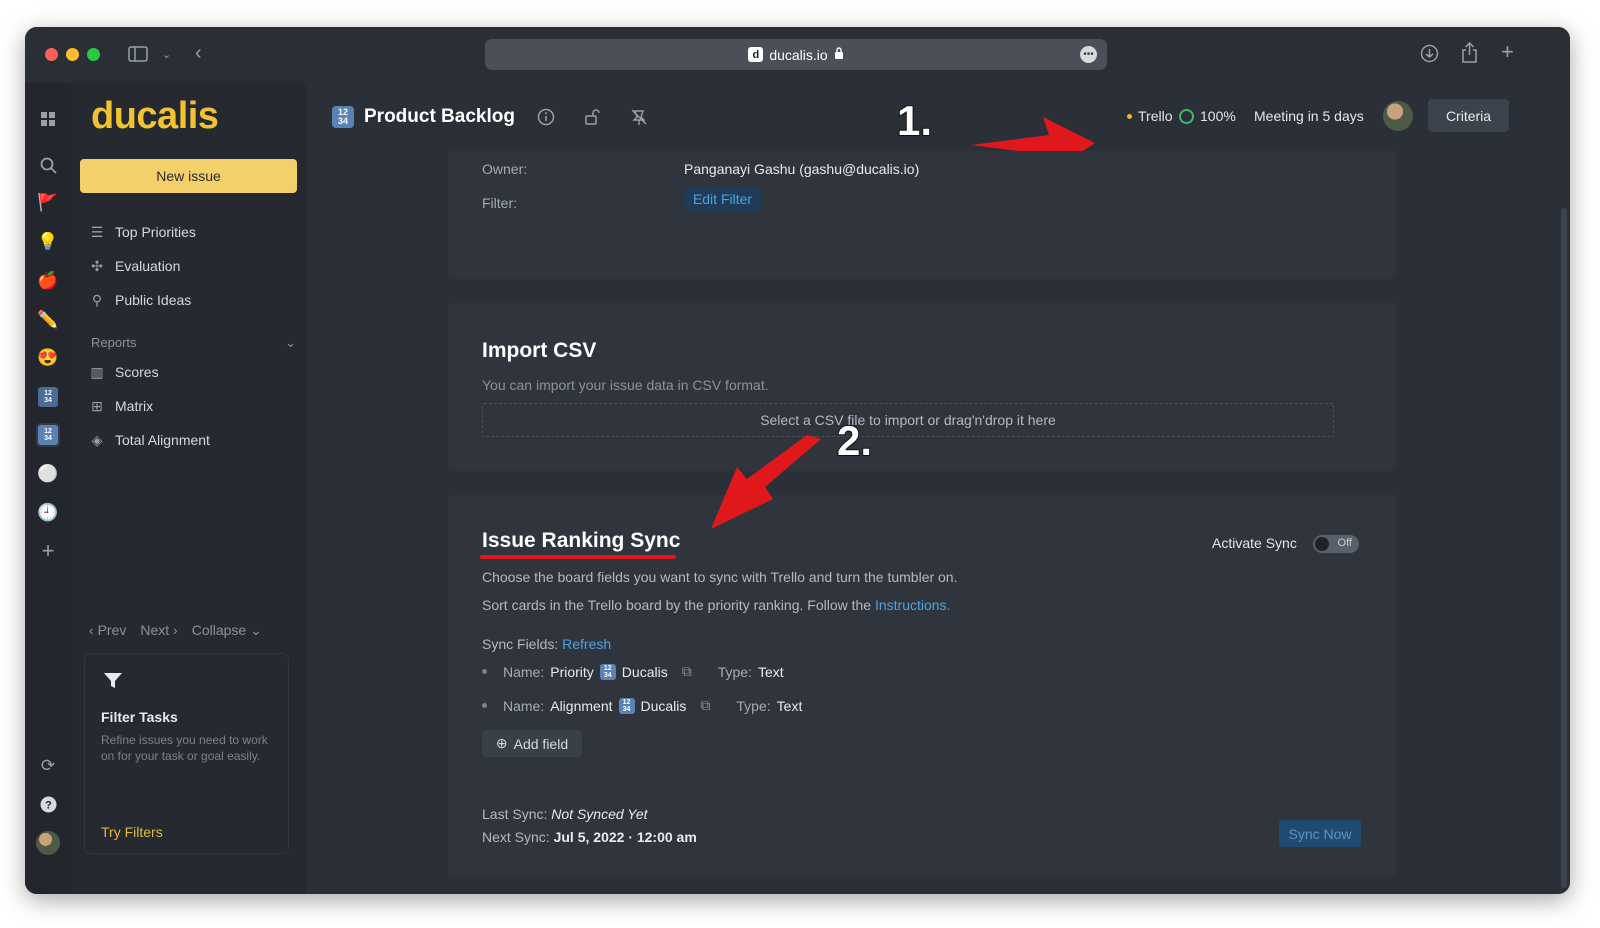 This screenshot has height=928, width=1600. What do you see at coordinates (97, 439) in the screenshot?
I see `layers-icon: ◈` at bounding box center [97, 439].